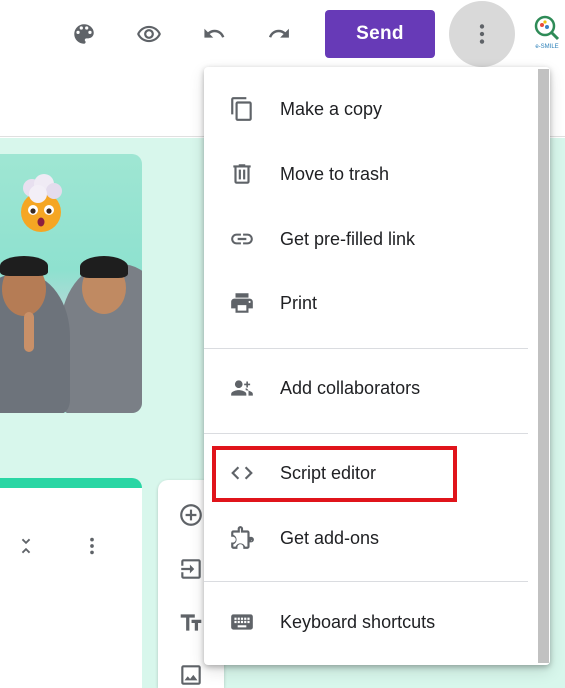  Describe the element at coordinates (358, 621) in the screenshot. I see `menu-item-label: Keyboard shortcuts` at that location.